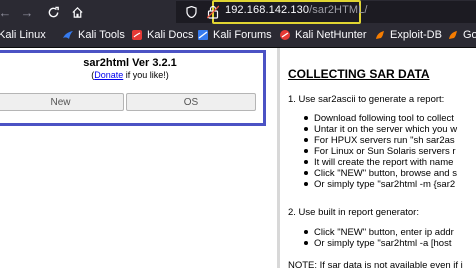 This screenshot has height=268, width=476. I want to click on bookmark-kali-linux: Kali Linux, so click(23, 35).